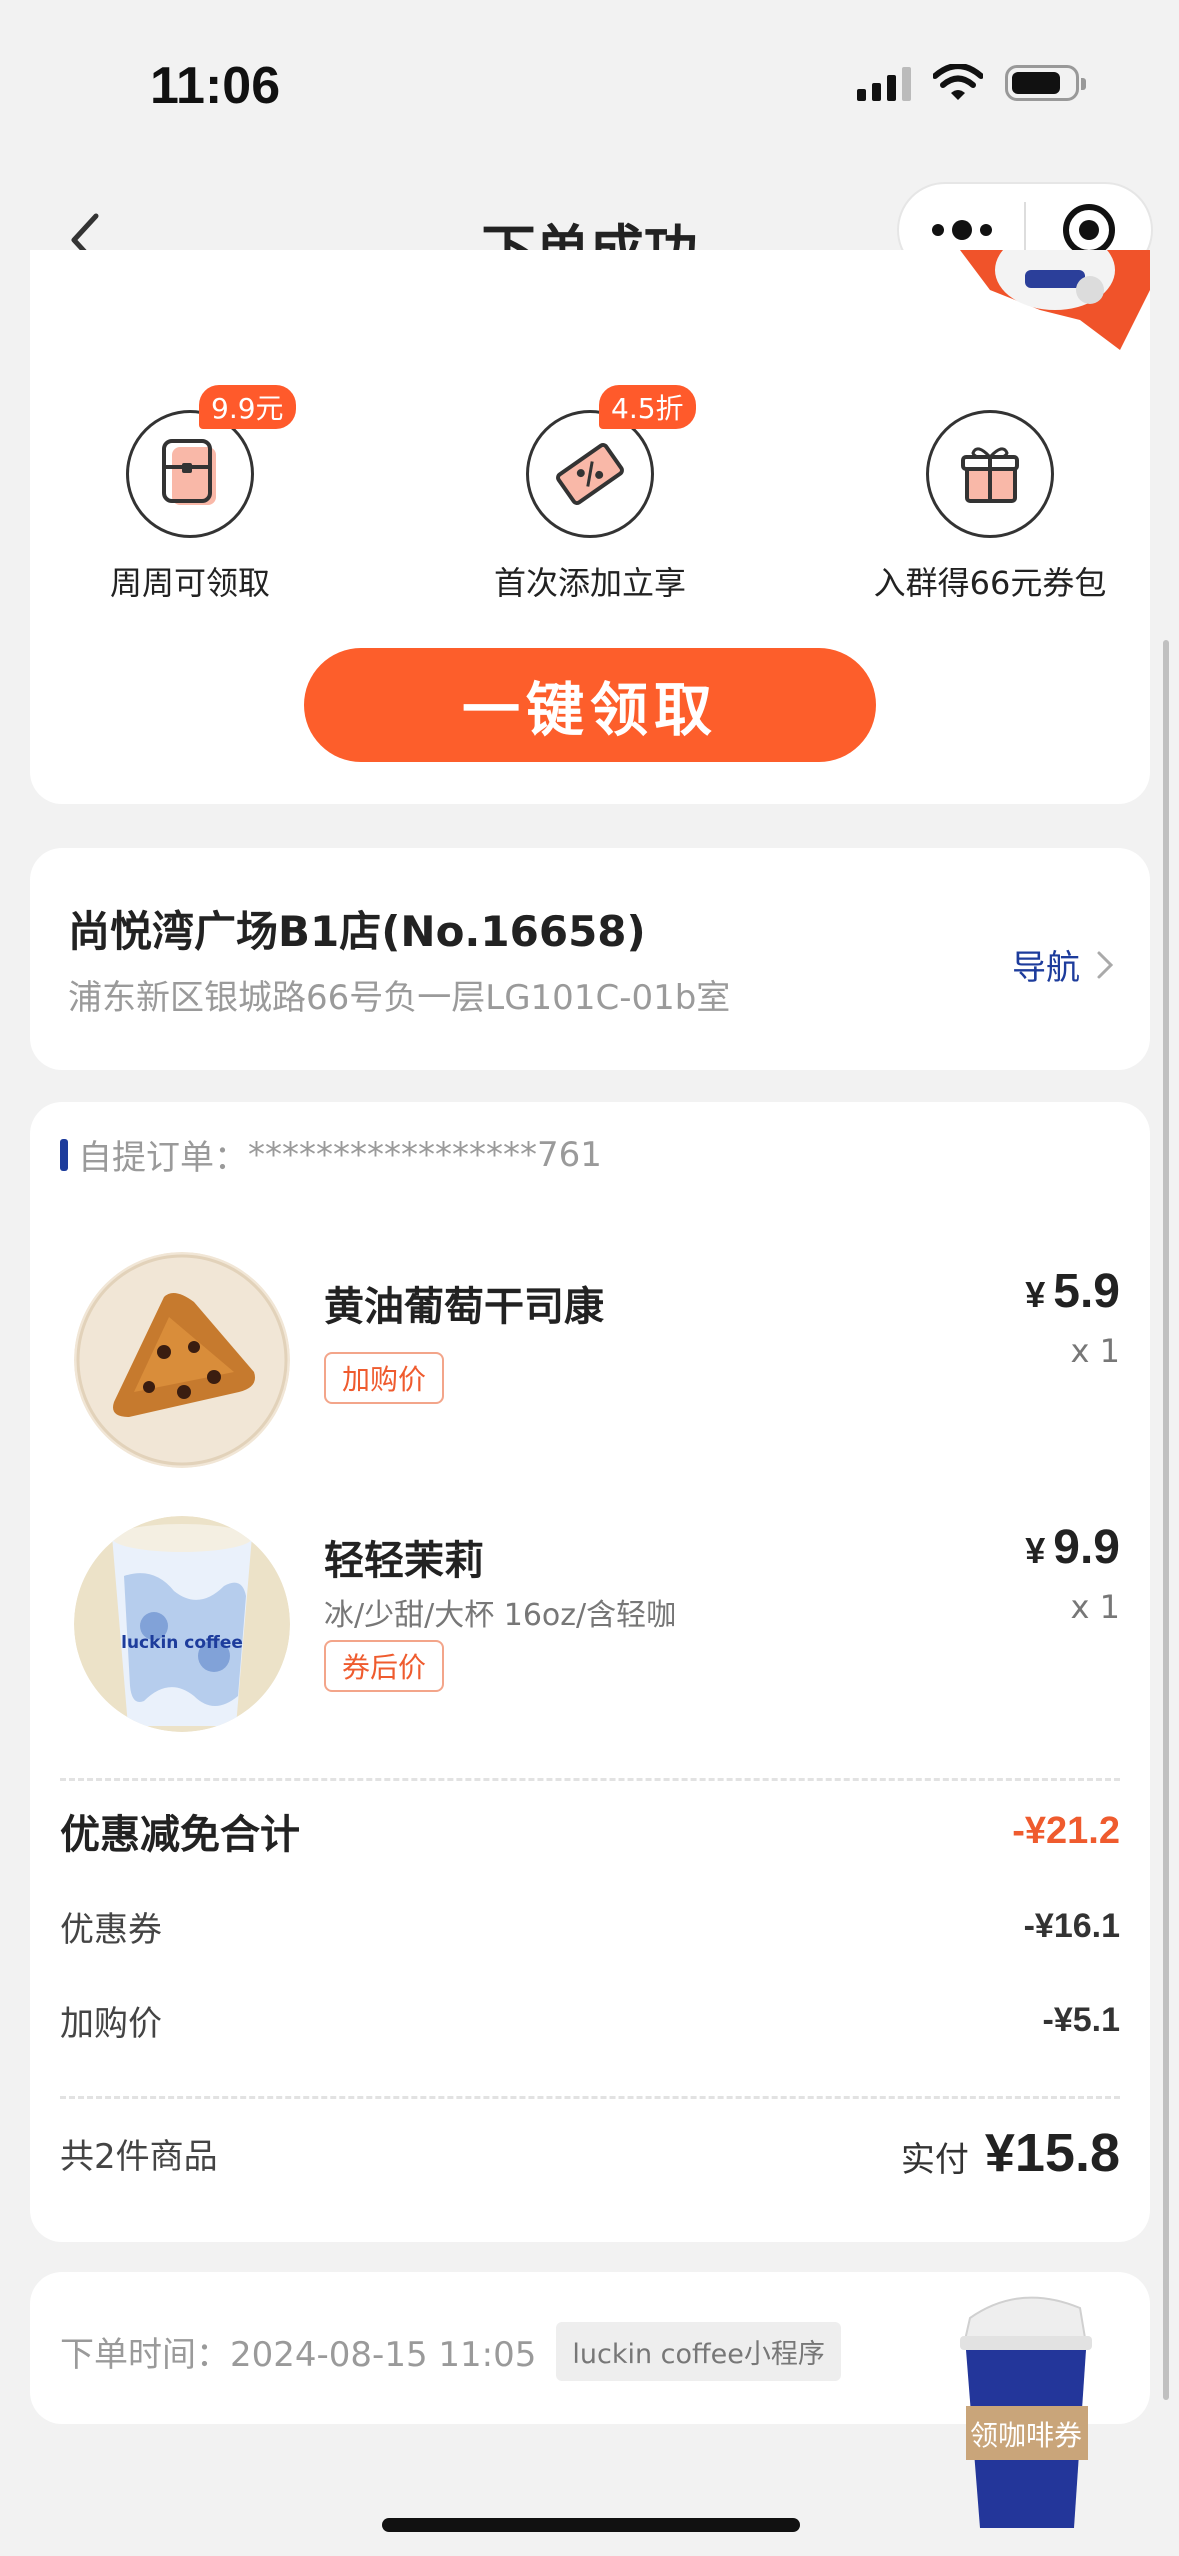  I want to click on summary-row: 共2件商品 实付 ¥15.8, so click(590, 2153).